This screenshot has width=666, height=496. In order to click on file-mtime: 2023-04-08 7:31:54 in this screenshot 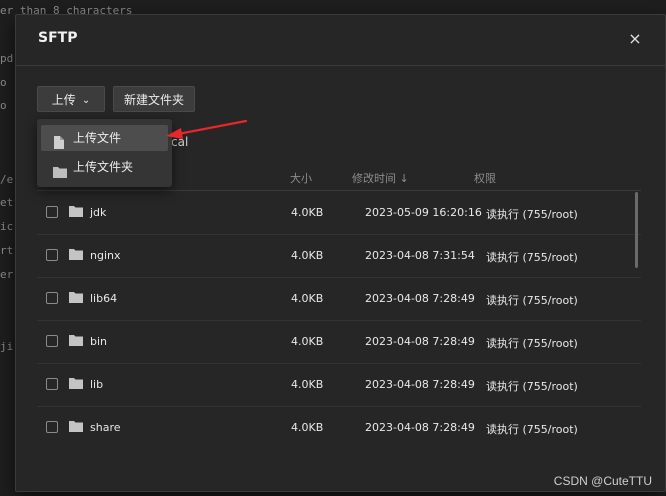, I will do `click(420, 255)`.